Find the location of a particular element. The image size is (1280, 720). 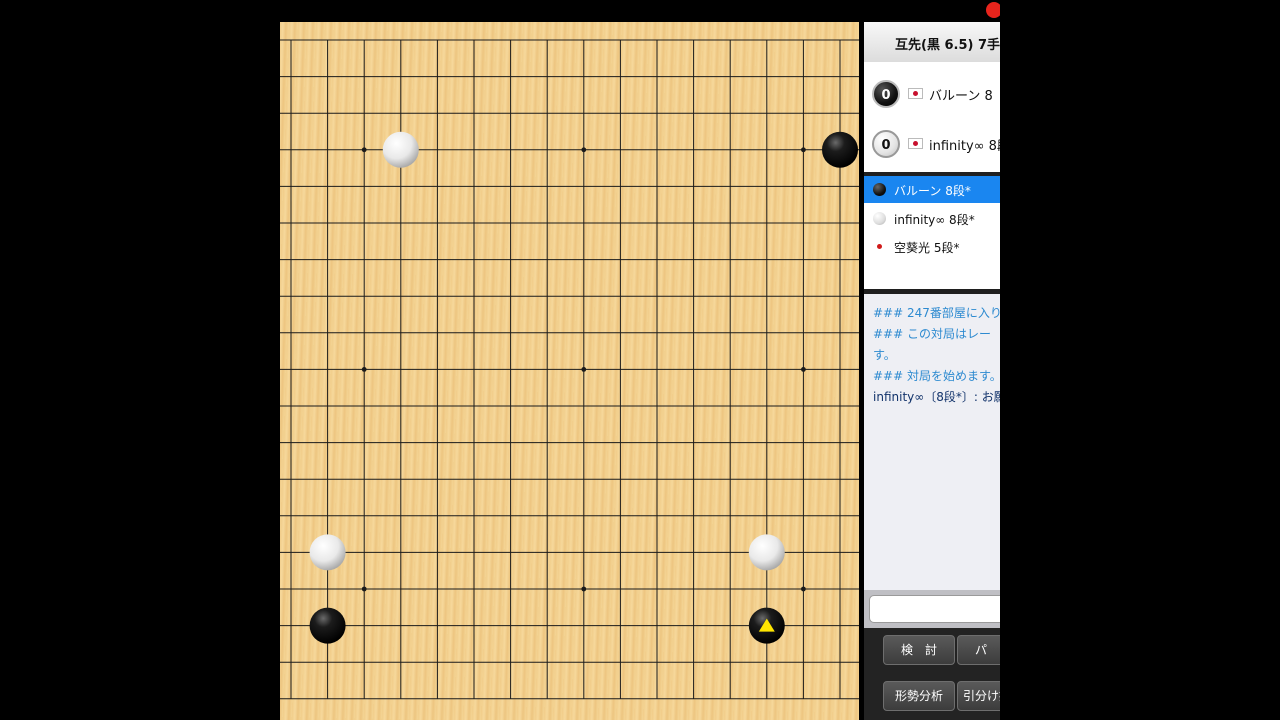

chat-line: infinity∞〔8段*〕: お願 is located at coordinates (936, 397).